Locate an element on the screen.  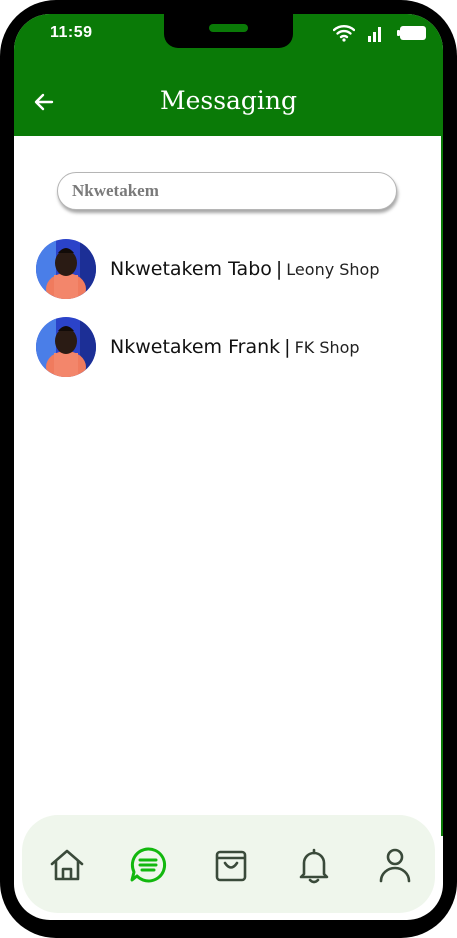
nav-notifications is located at coordinates (314, 865).